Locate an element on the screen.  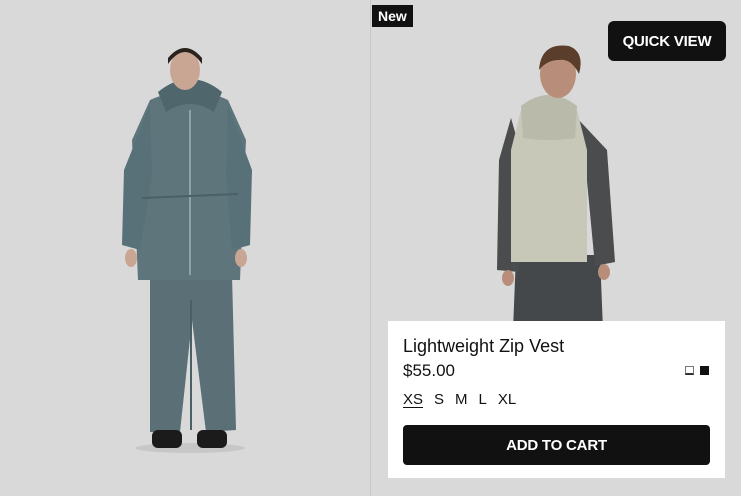
size-option-xs: XS is located at coordinates (413, 399).